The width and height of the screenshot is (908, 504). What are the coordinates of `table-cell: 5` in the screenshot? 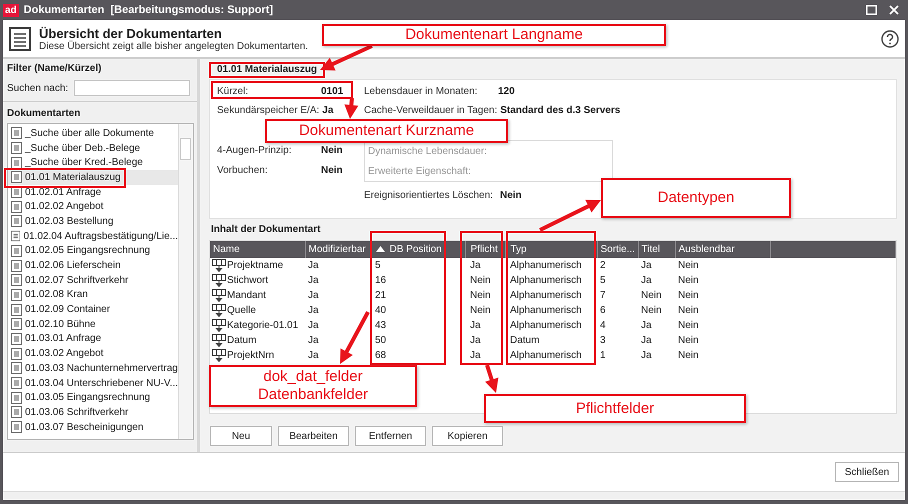 It's located at (417, 265).